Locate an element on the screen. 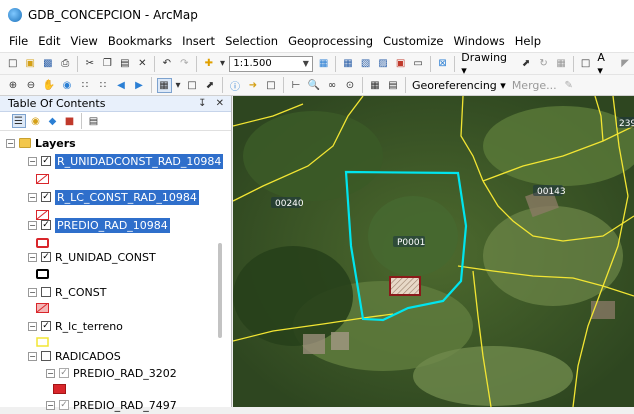 The height and width of the screenshot is (414, 634). list-by-drawing-order-icon: ☰ is located at coordinates (18, 121).